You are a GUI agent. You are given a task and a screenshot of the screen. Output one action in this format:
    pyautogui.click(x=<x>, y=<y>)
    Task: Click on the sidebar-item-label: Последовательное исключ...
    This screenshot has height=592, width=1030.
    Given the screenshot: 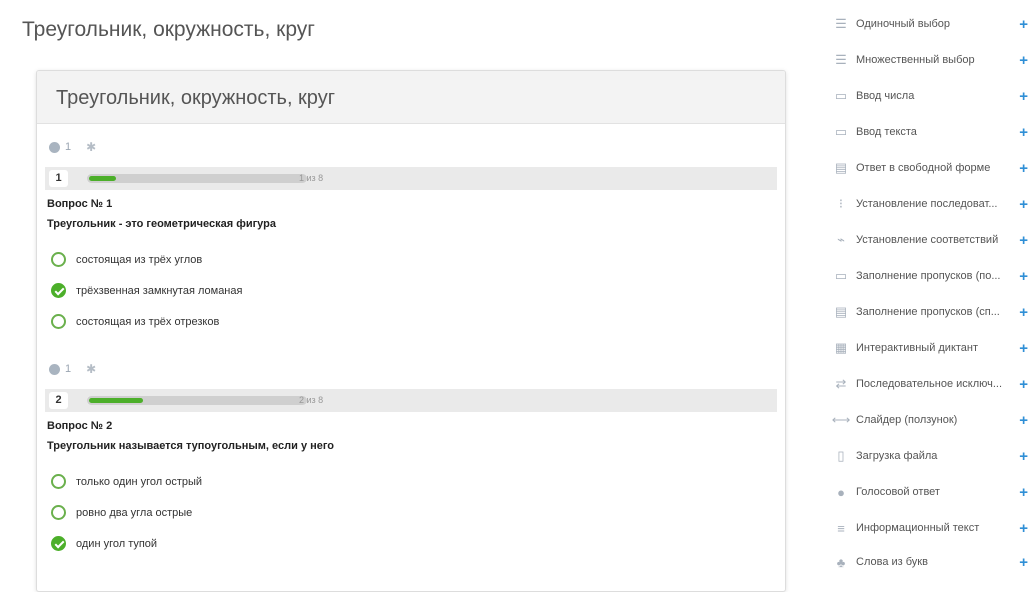 What is the action you would take?
    pyautogui.click(x=929, y=384)
    